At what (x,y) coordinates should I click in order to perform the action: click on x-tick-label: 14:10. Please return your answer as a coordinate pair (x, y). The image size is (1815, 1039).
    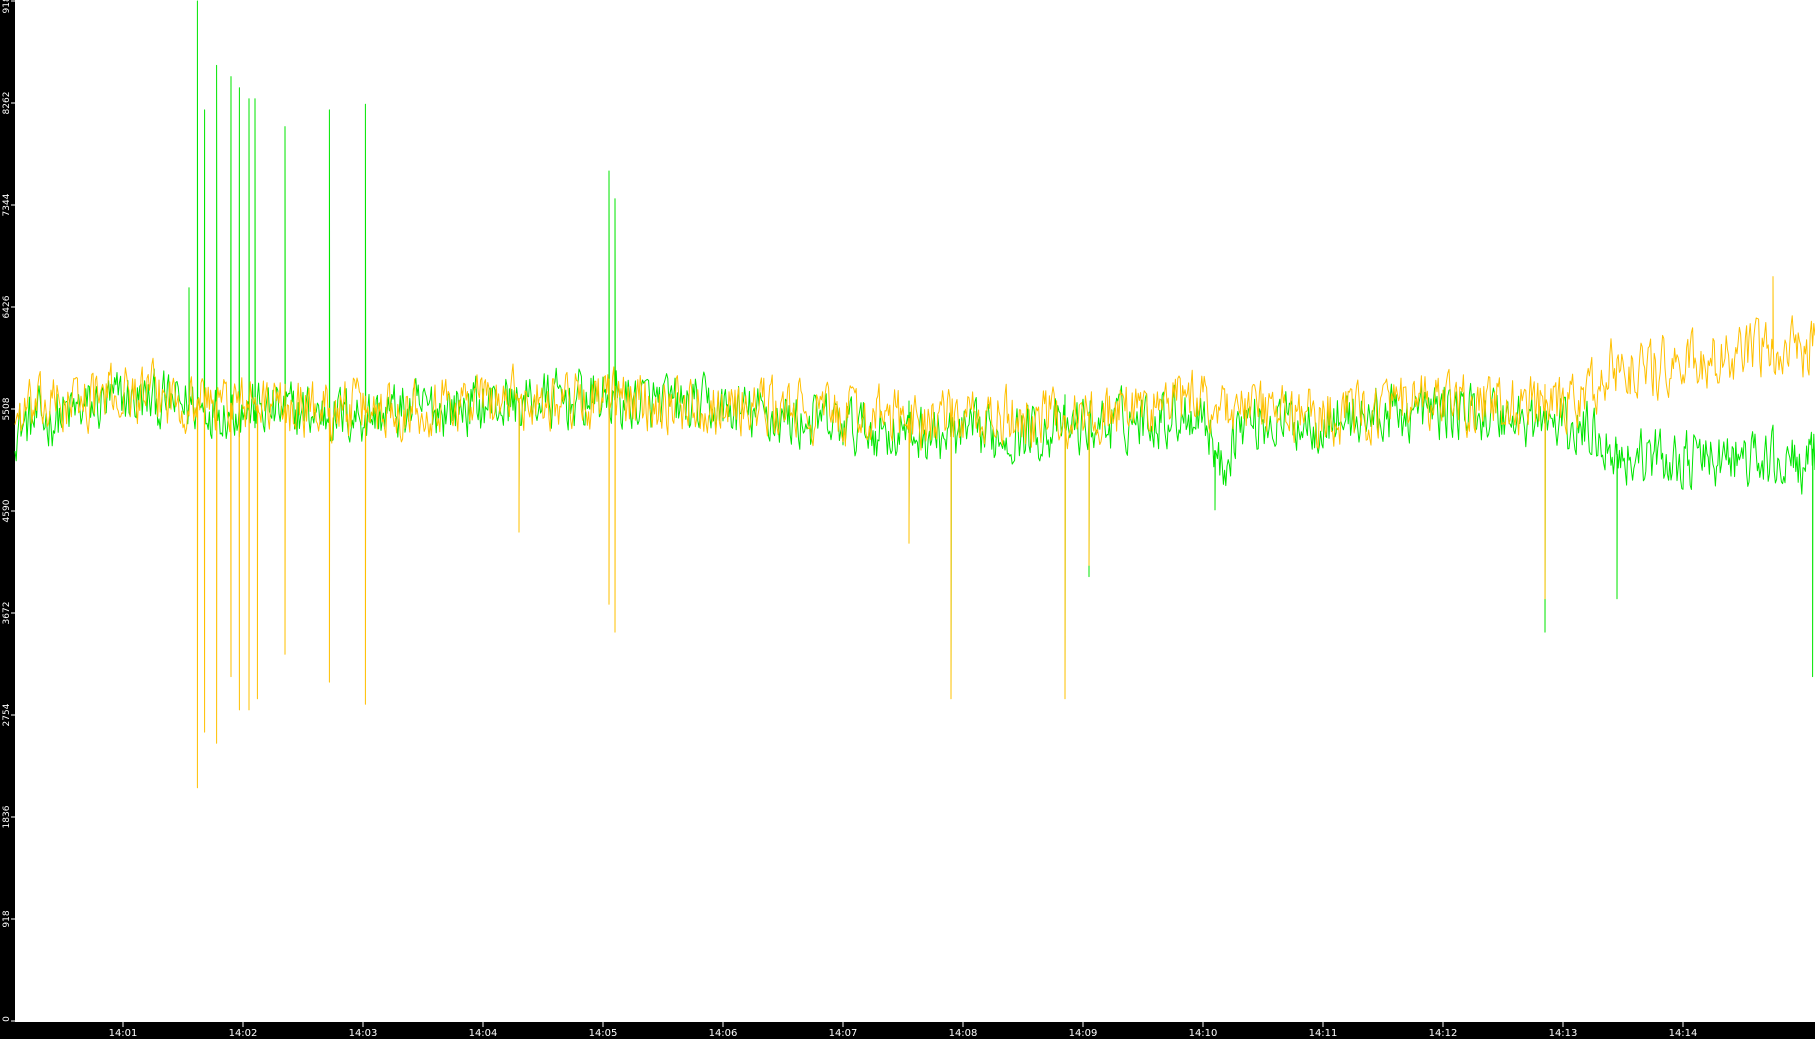
    Looking at the image, I should click on (1203, 1033).